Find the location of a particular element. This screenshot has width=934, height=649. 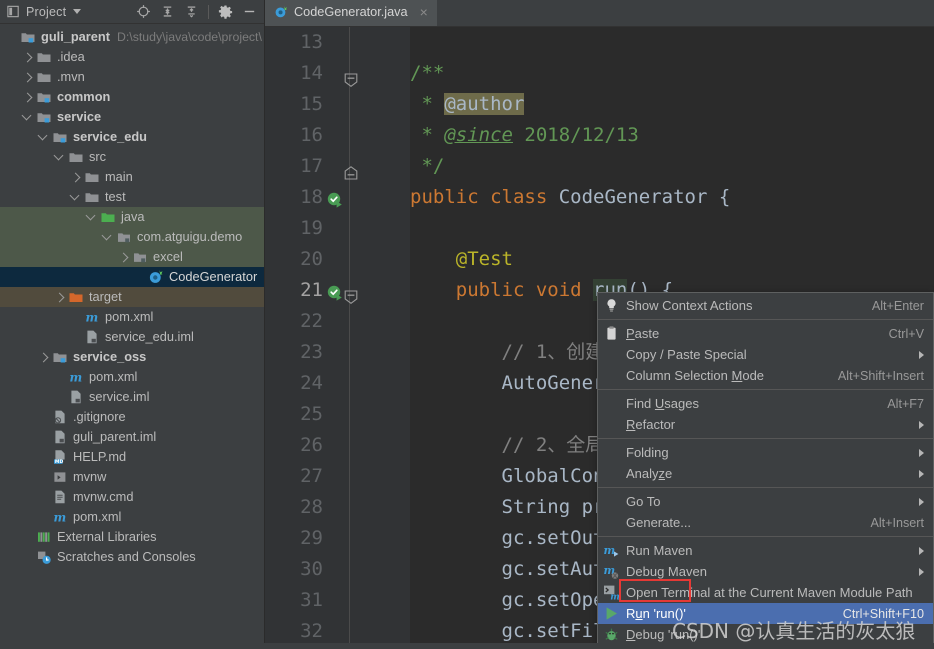

tree-node-guli-parent: guli_parent D:\study\java\code\project\ is located at coordinates (132, 37).